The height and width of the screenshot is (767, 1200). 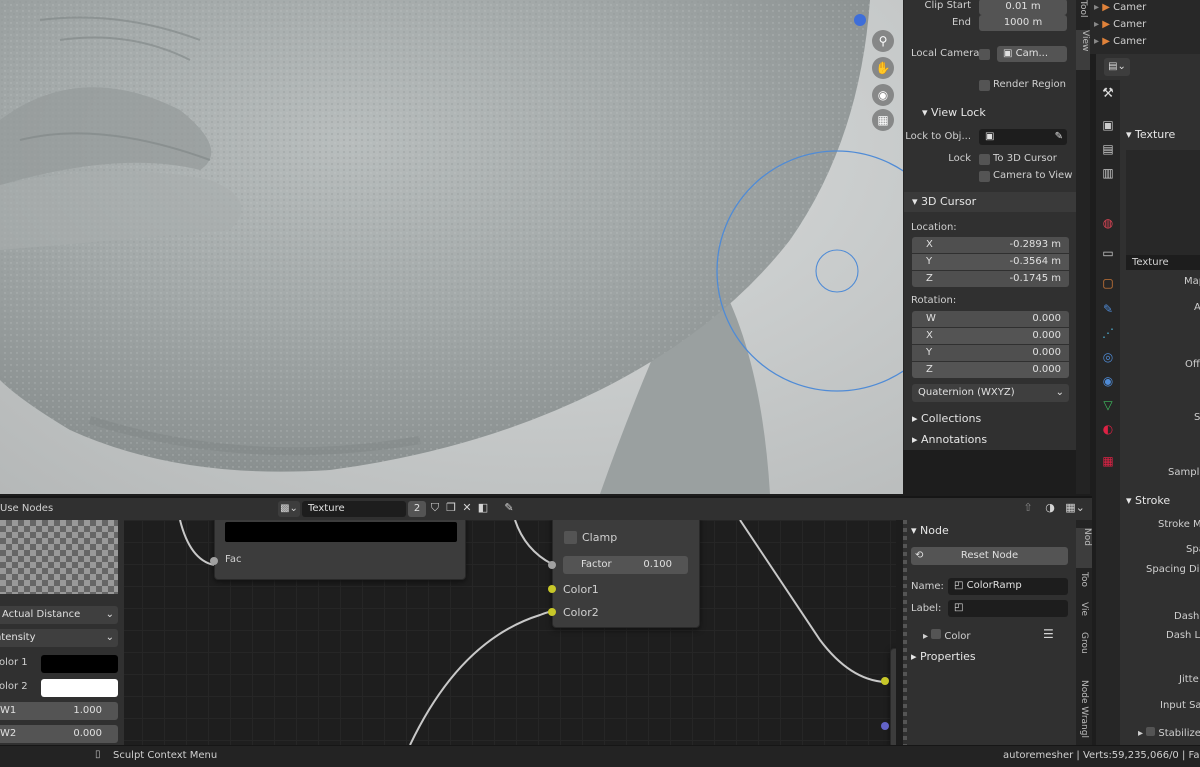 I want to click on user-count: 2, so click(x=417, y=509).